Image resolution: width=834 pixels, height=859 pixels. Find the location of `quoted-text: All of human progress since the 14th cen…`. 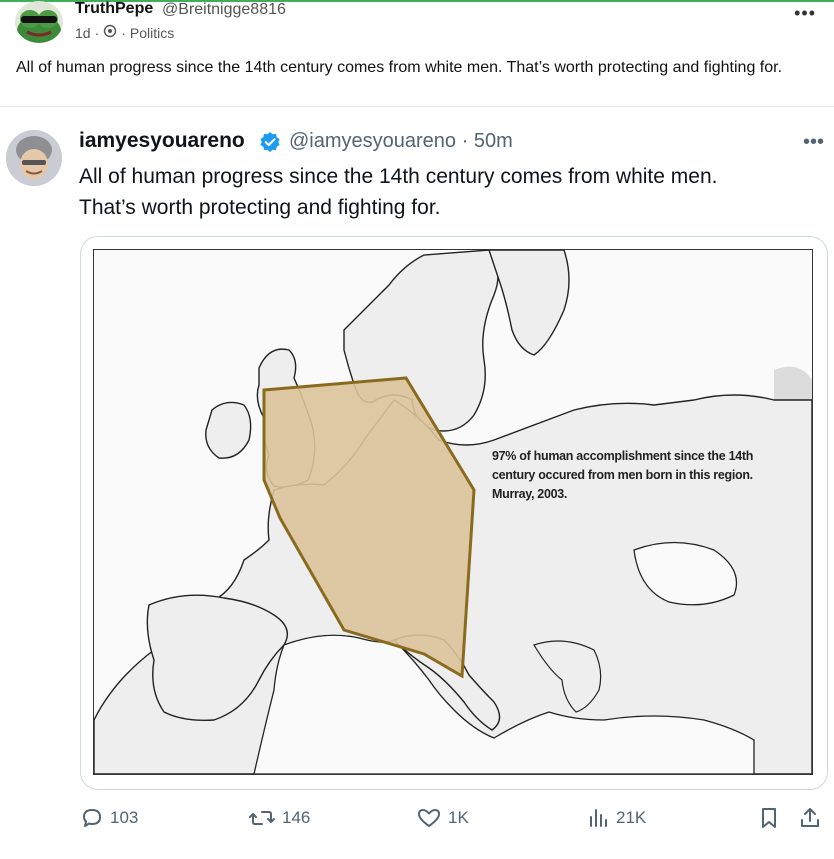

quoted-text: All of human progress since the 14th cen… is located at coordinates (439, 192).